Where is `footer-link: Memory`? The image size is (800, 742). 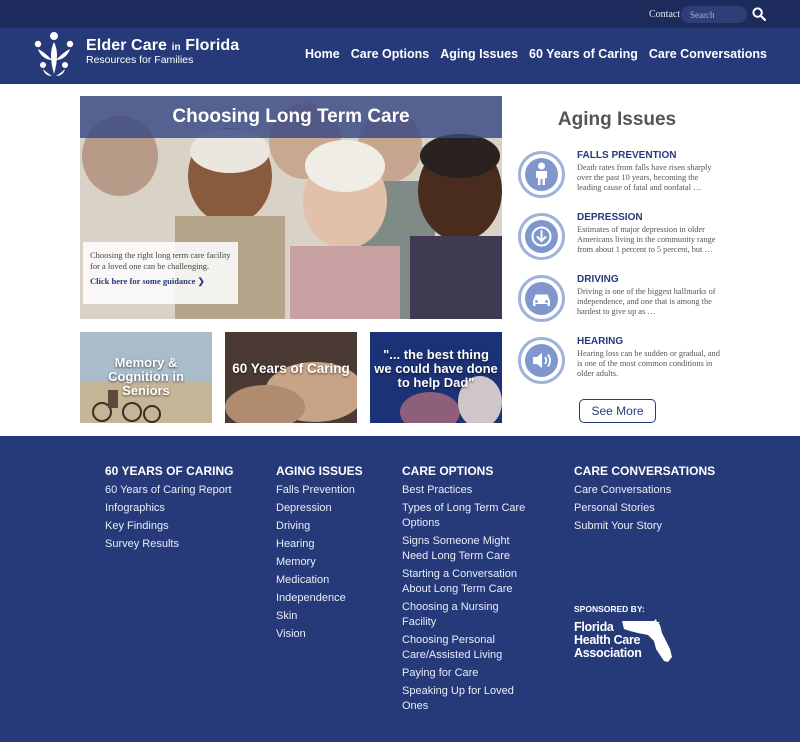
footer-link: Memory is located at coordinates (319, 562).